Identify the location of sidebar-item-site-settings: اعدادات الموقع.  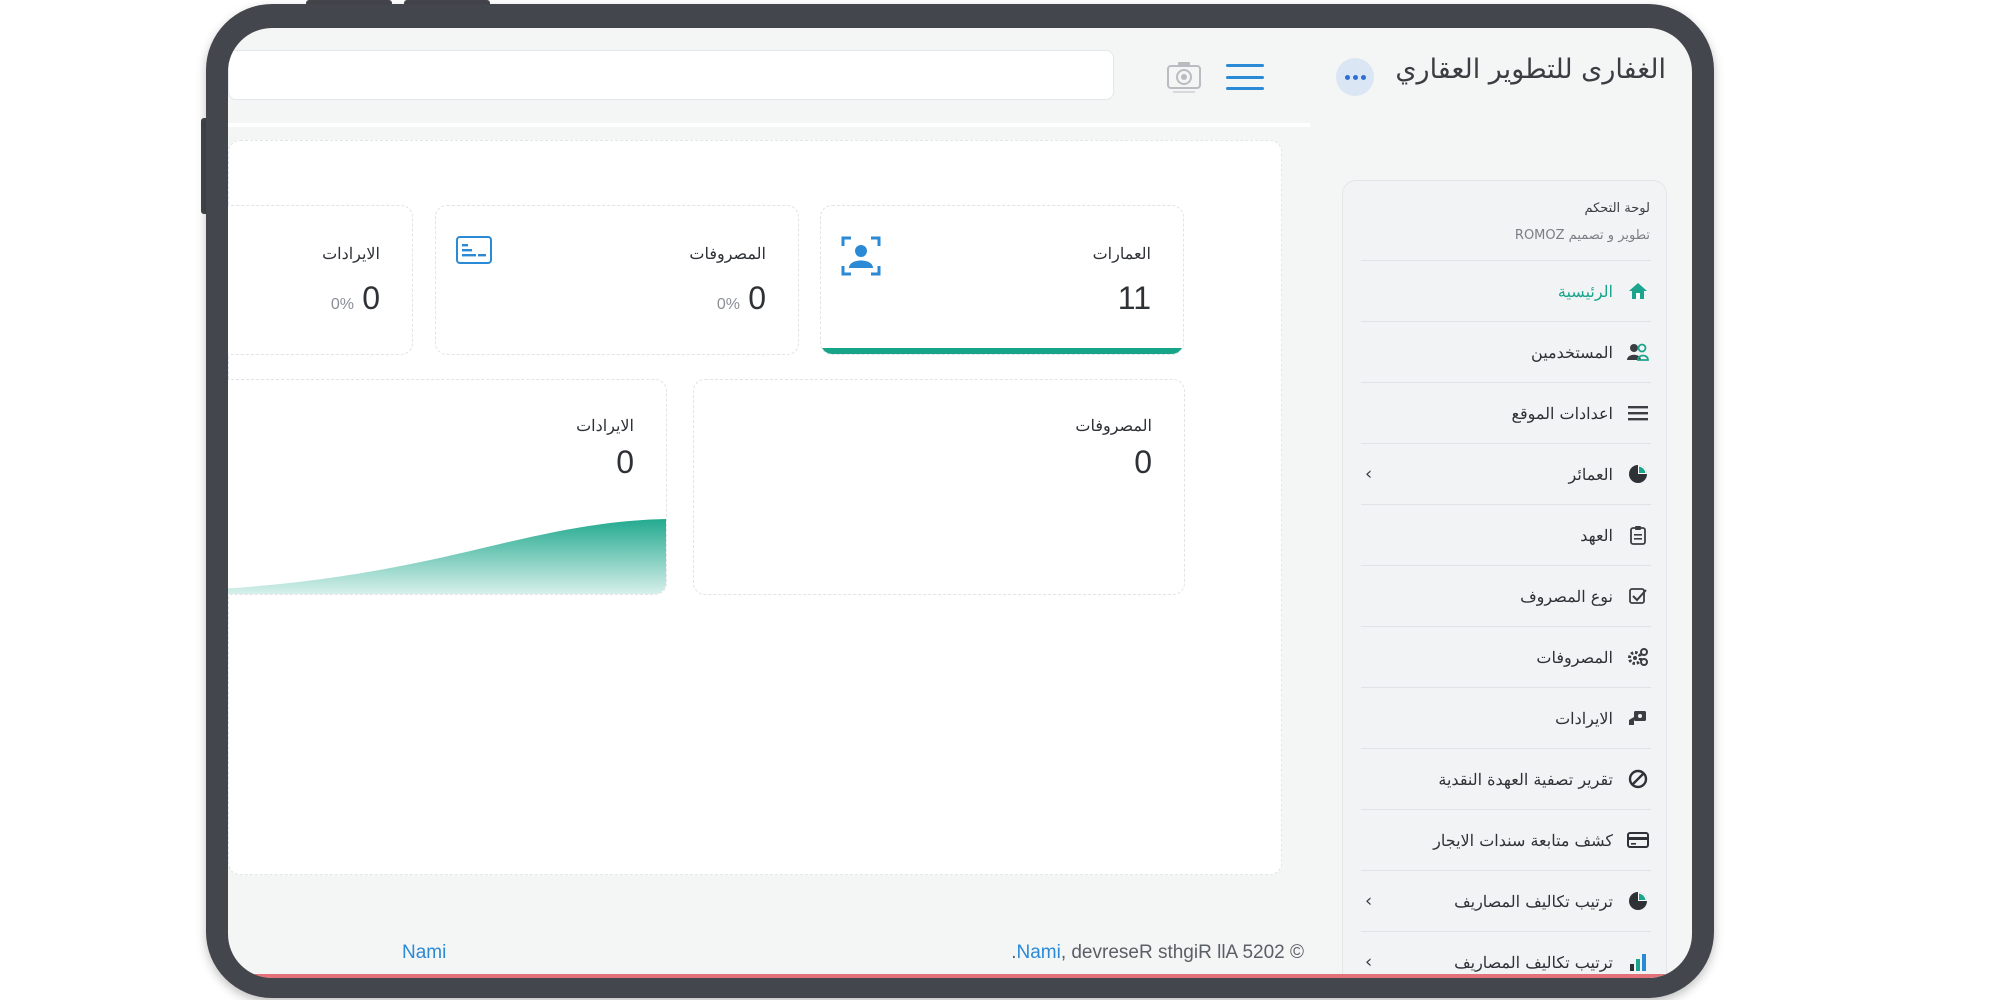
(1506, 412).